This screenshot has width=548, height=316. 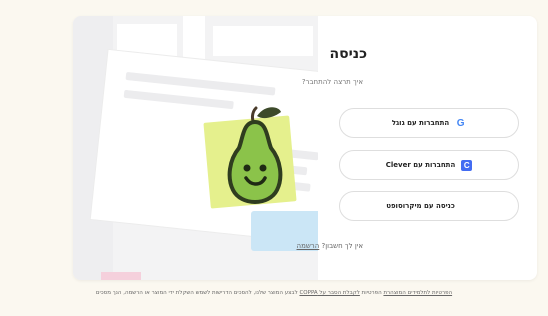 What do you see at coordinates (466, 206) in the screenshot?
I see `microsoft-icon` at bounding box center [466, 206].